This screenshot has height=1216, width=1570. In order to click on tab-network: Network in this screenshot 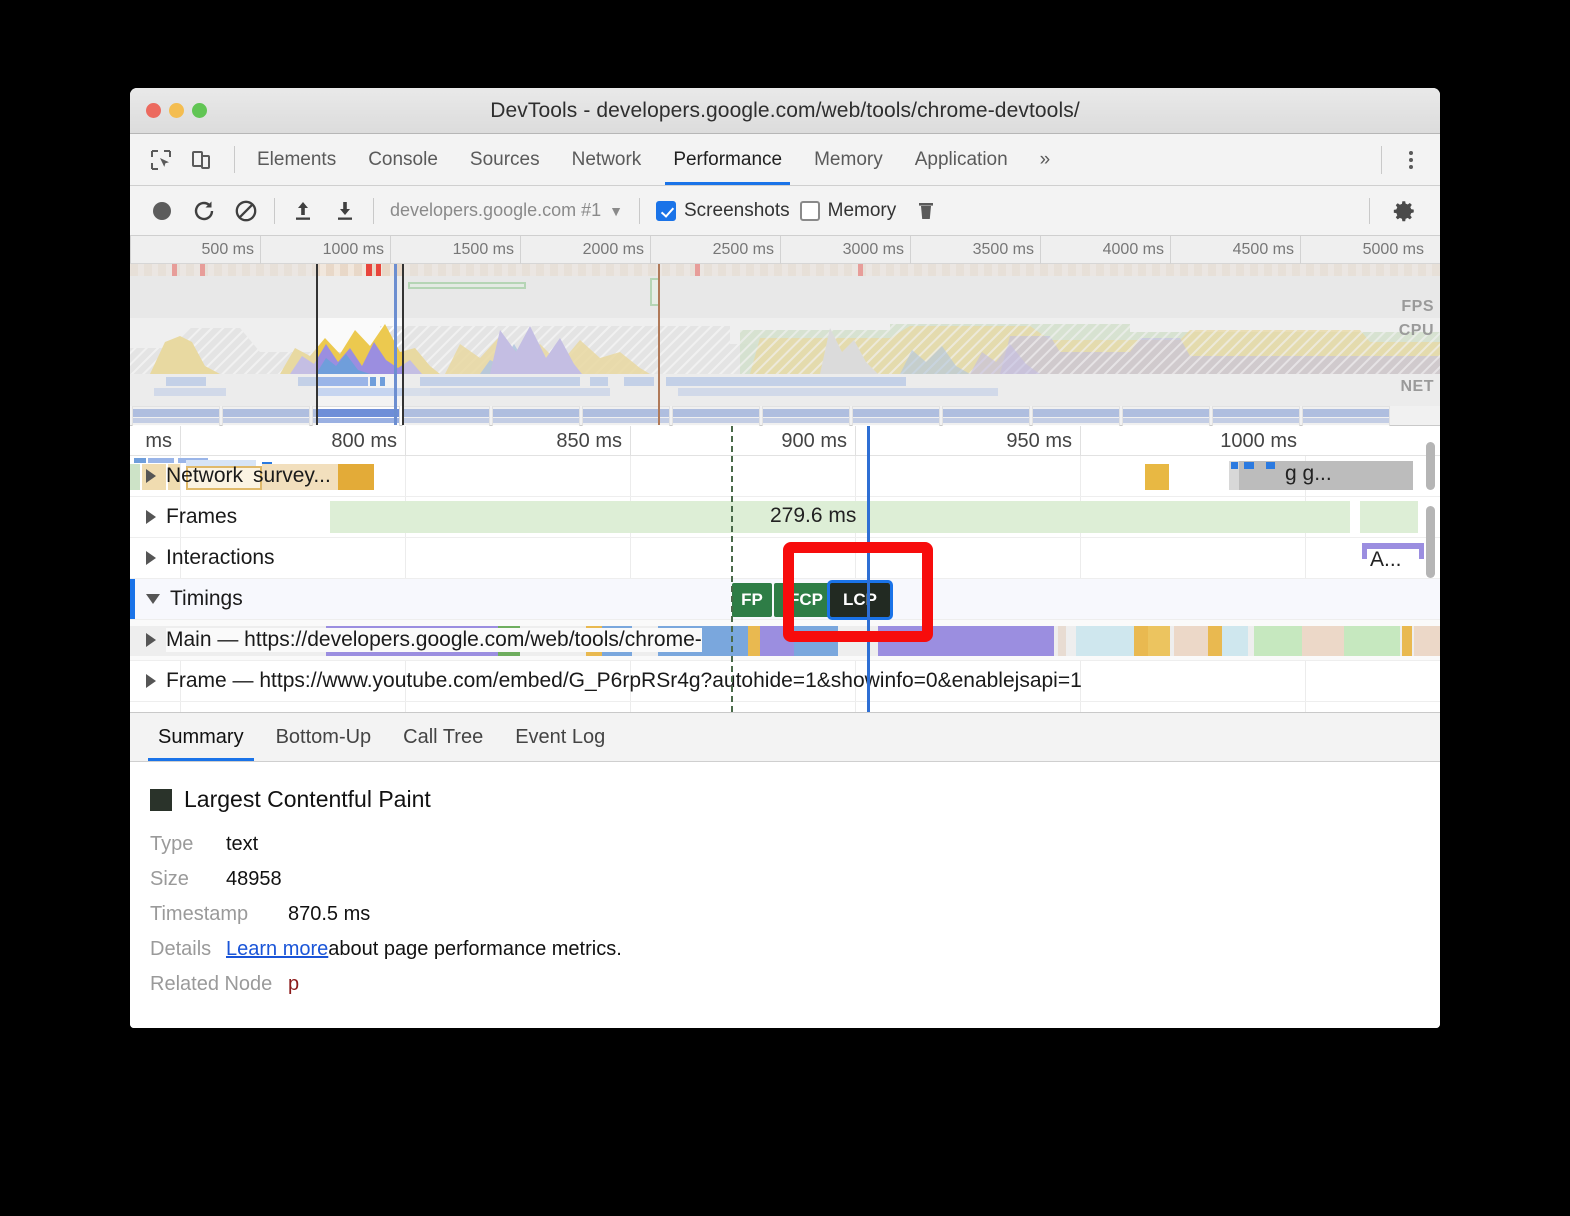, I will do `click(607, 159)`.